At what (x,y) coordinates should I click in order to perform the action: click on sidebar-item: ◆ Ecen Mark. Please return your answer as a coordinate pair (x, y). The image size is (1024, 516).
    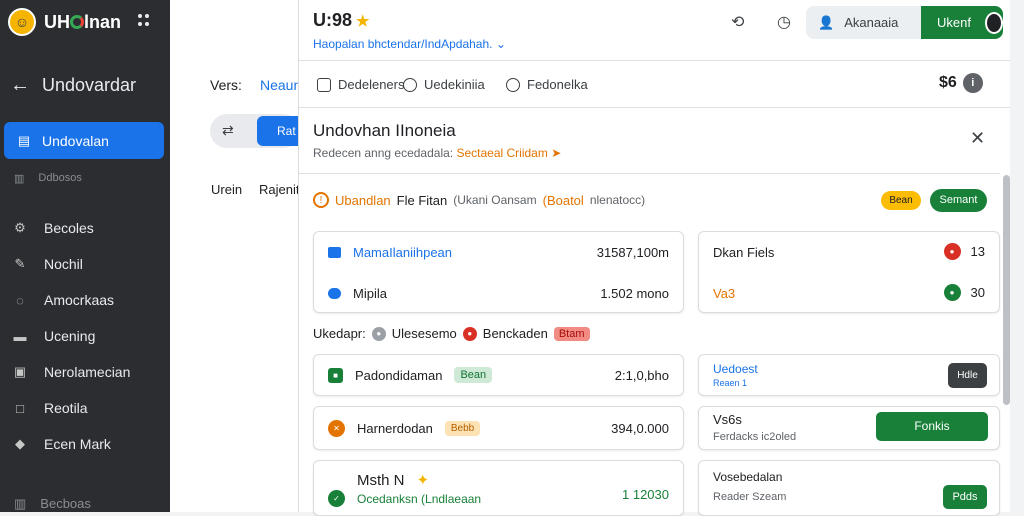
    Looking at the image, I should click on (71, 444).